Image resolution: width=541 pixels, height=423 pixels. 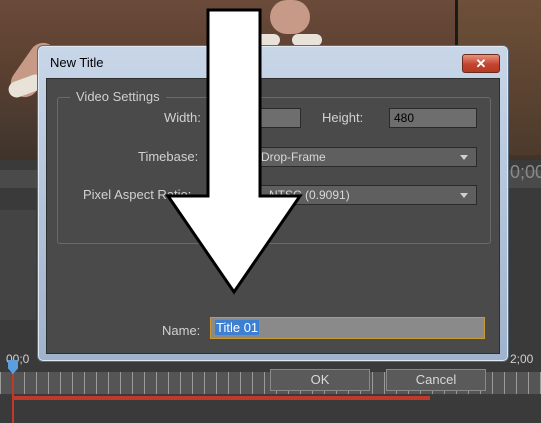 I want to click on pixel-aspect-ratio-dropdown: NTSC (0.9091), so click(x=346, y=195).